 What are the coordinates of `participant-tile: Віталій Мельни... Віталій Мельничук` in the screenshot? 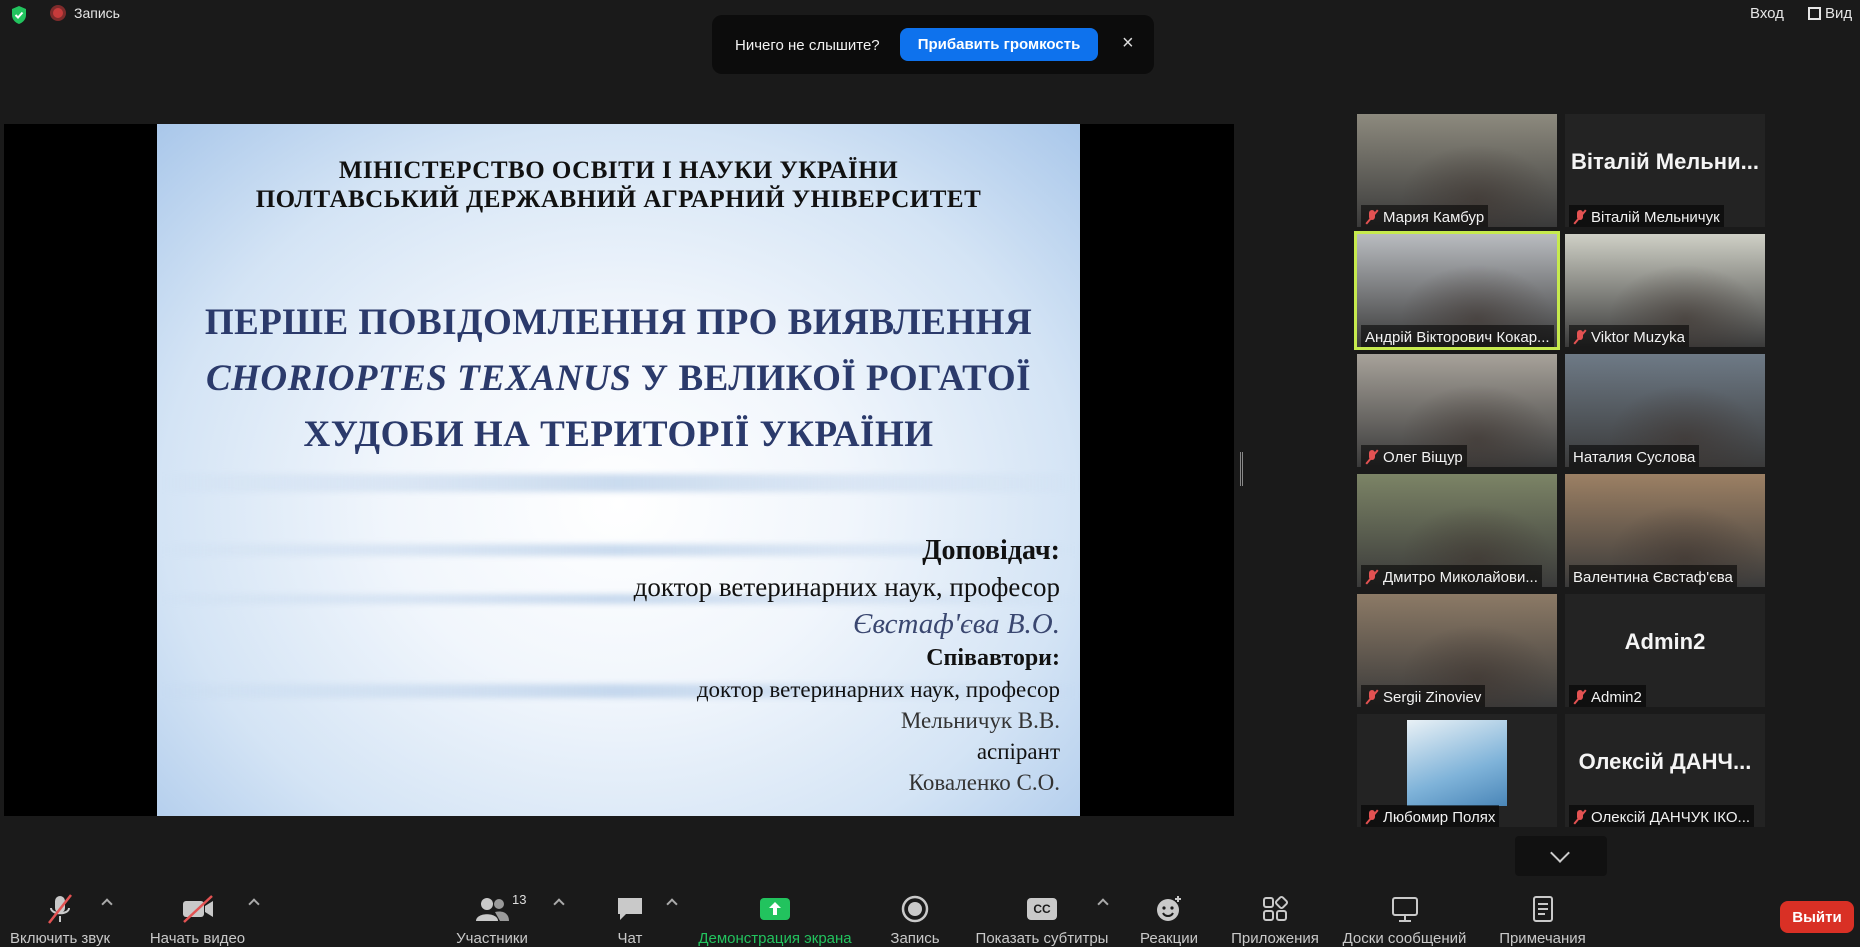 It's located at (1665, 170).